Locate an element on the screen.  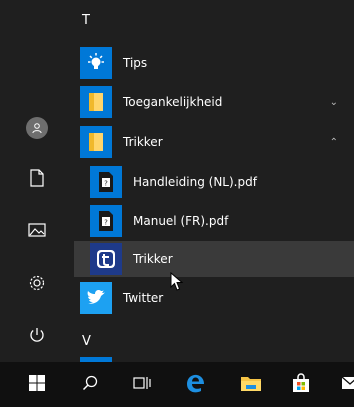
app-item-label: Manuel (FR).pdf is located at coordinates (181, 221).